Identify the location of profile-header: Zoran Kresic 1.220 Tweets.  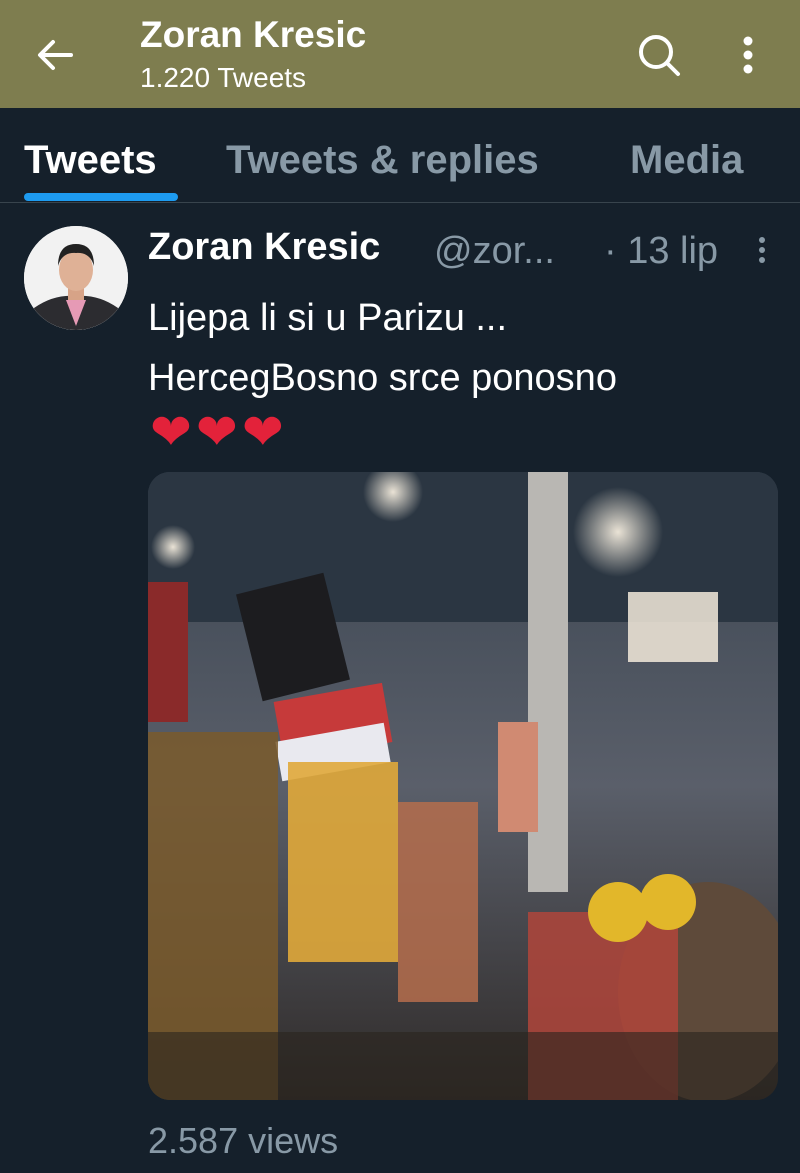
(400, 54).